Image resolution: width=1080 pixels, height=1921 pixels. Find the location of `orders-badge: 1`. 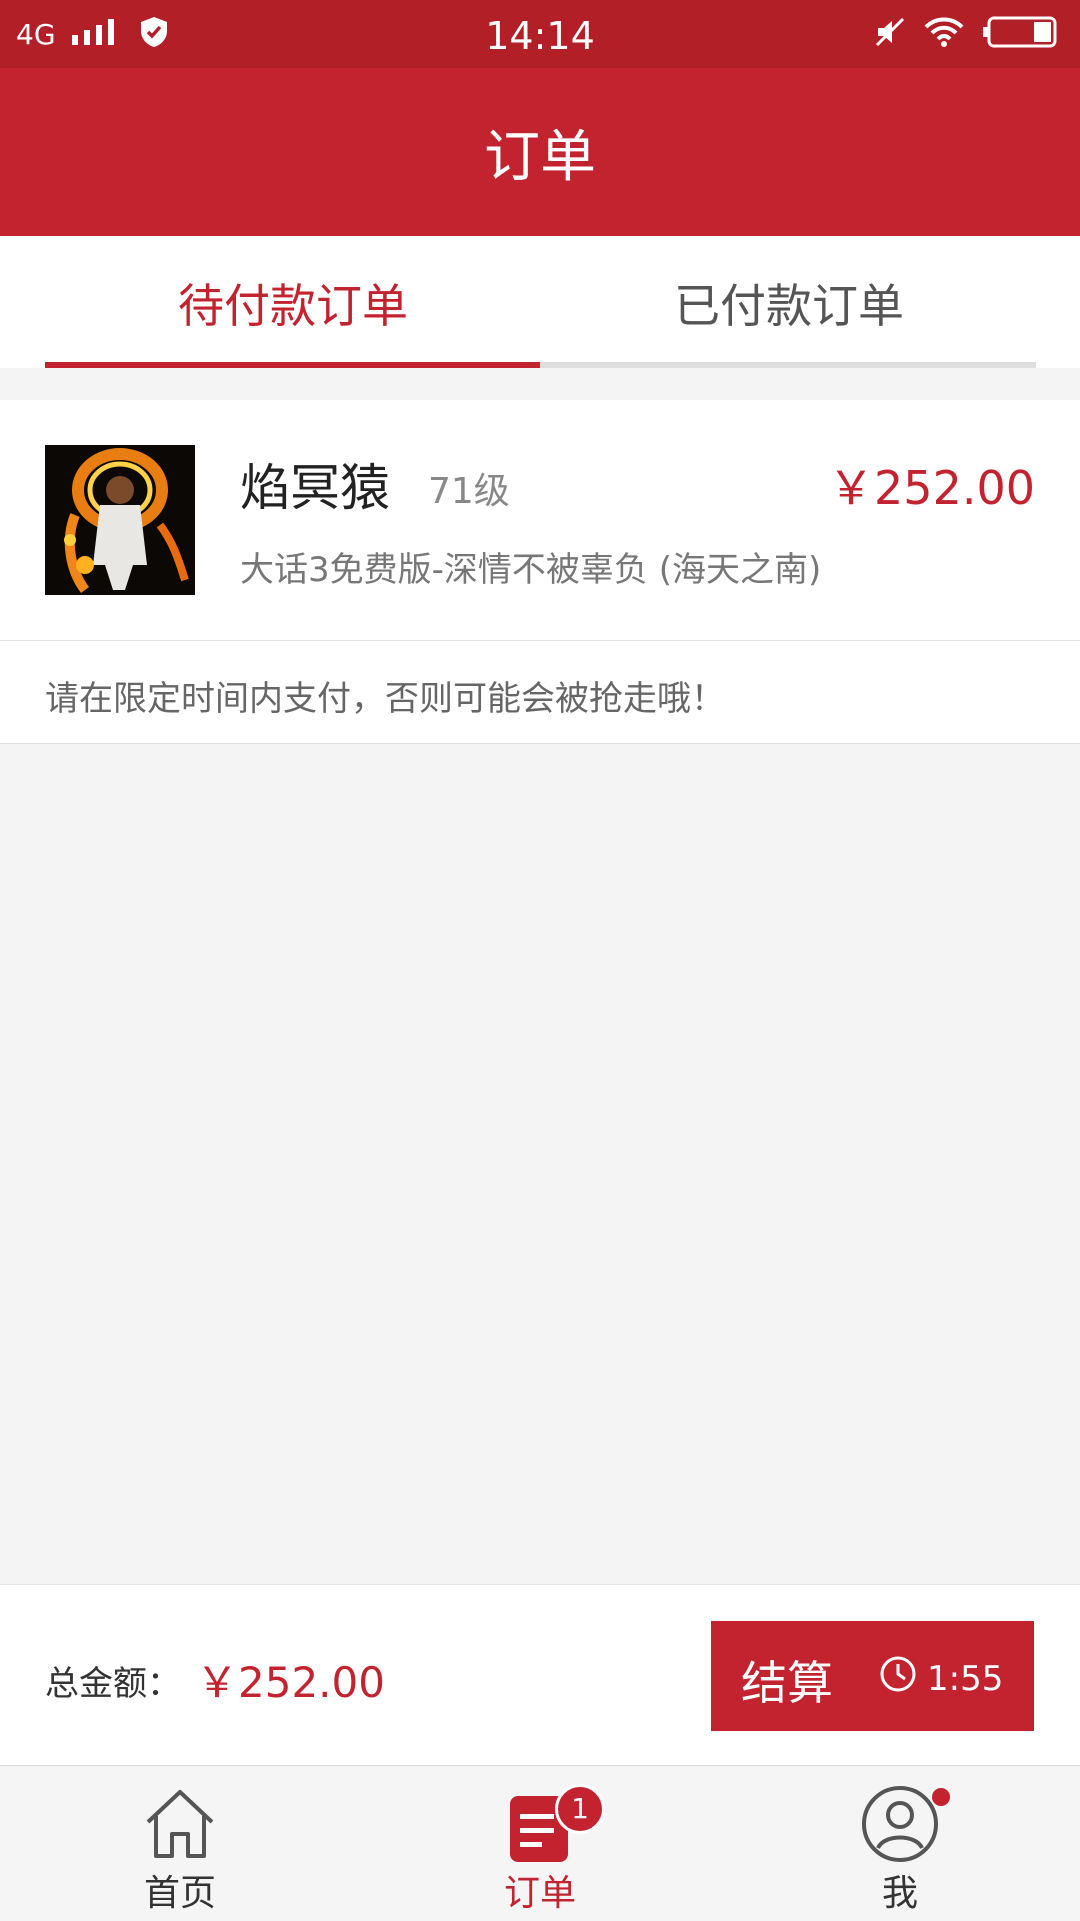

orders-badge: 1 is located at coordinates (580, 1809).